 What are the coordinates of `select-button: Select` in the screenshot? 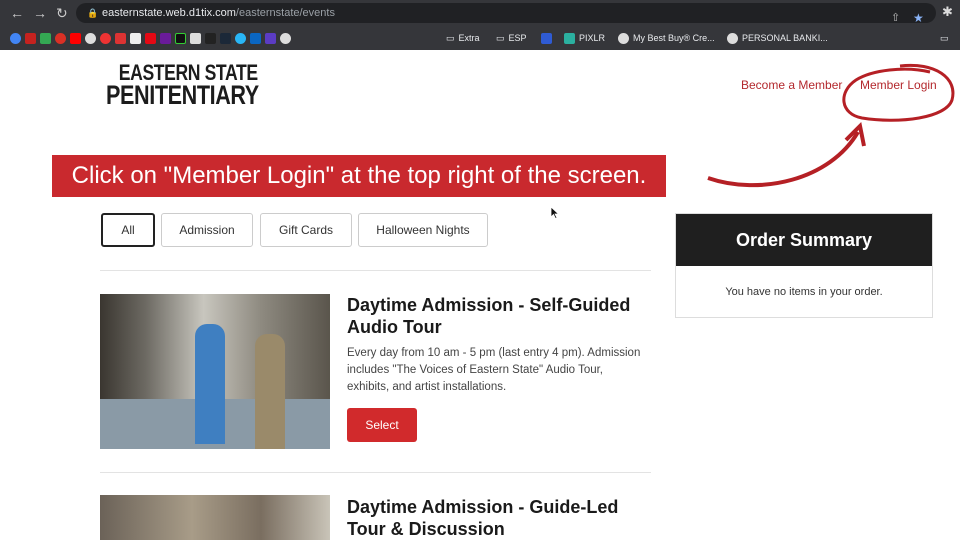 It's located at (382, 425).